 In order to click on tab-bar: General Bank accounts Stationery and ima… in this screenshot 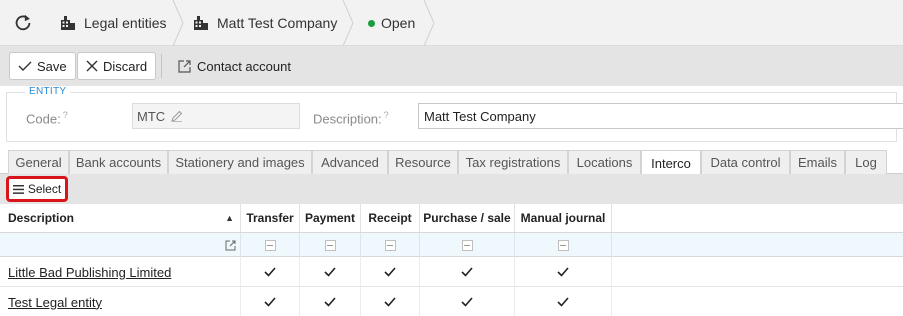, I will do `click(451, 161)`.